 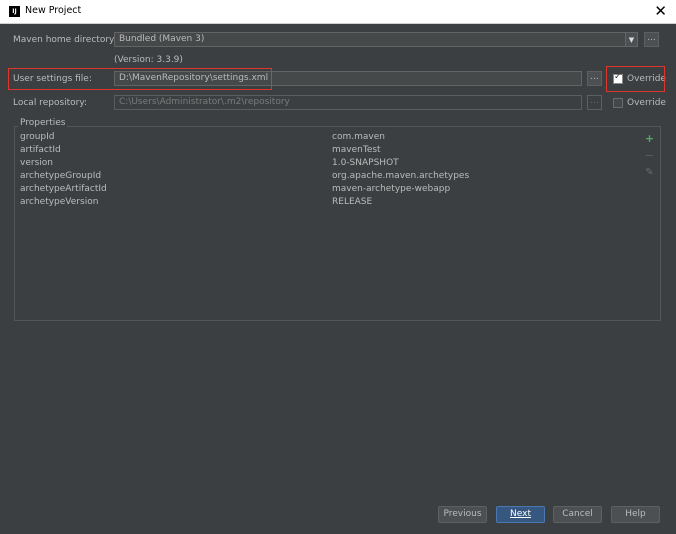 I want to click on property-key: artifactId, so click(x=40, y=150).